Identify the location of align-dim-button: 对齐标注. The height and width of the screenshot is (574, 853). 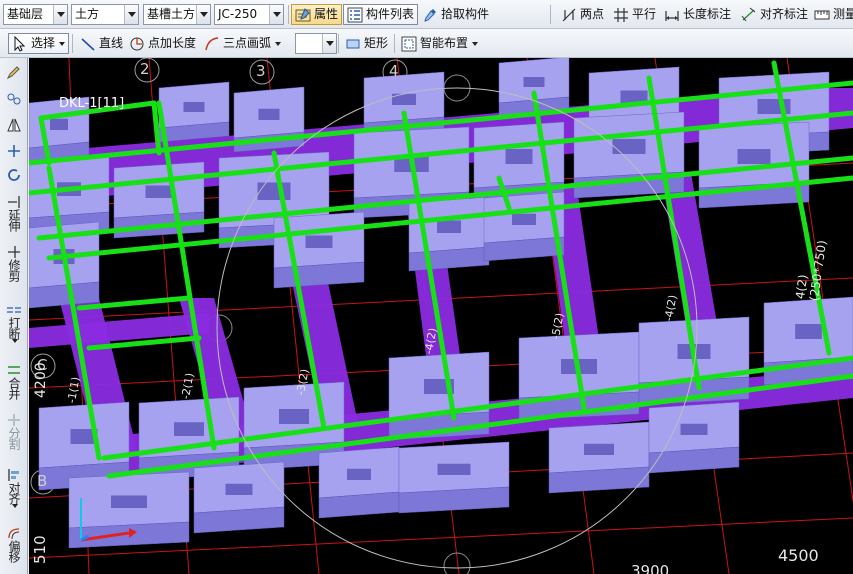
(774, 14).